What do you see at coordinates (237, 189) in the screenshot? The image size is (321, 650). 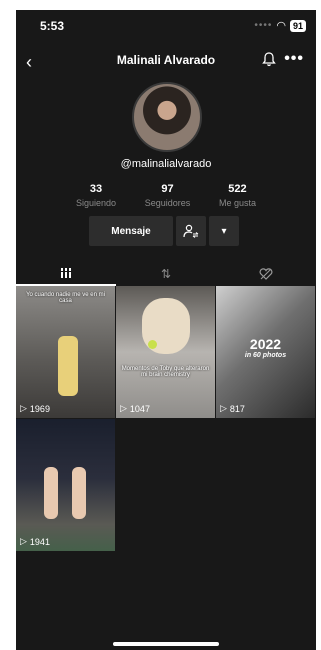 I see `stat-value: 522` at bounding box center [237, 189].